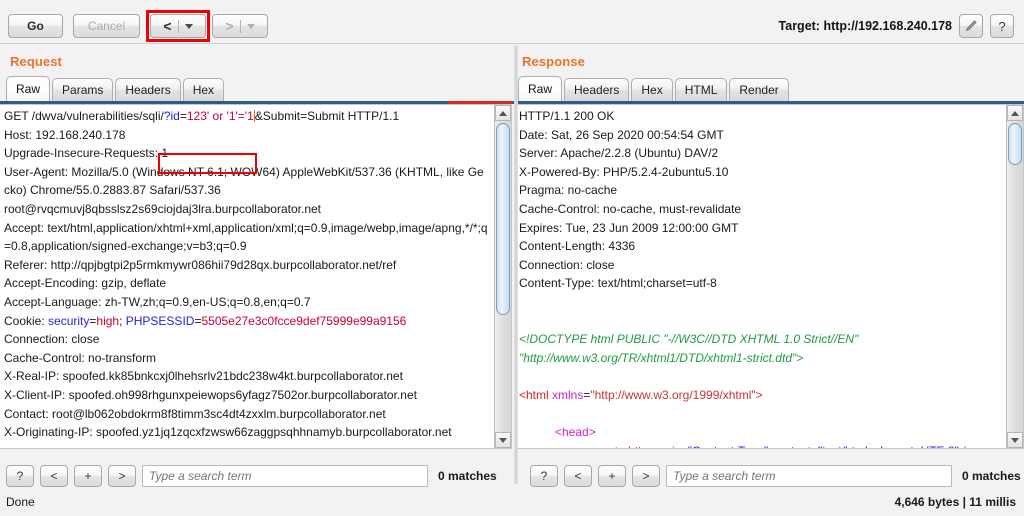 This screenshot has height=516, width=1024. What do you see at coordinates (578, 476) in the screenshot?
I see `response-search-prev-button: <` at bounding box center [578, 476].